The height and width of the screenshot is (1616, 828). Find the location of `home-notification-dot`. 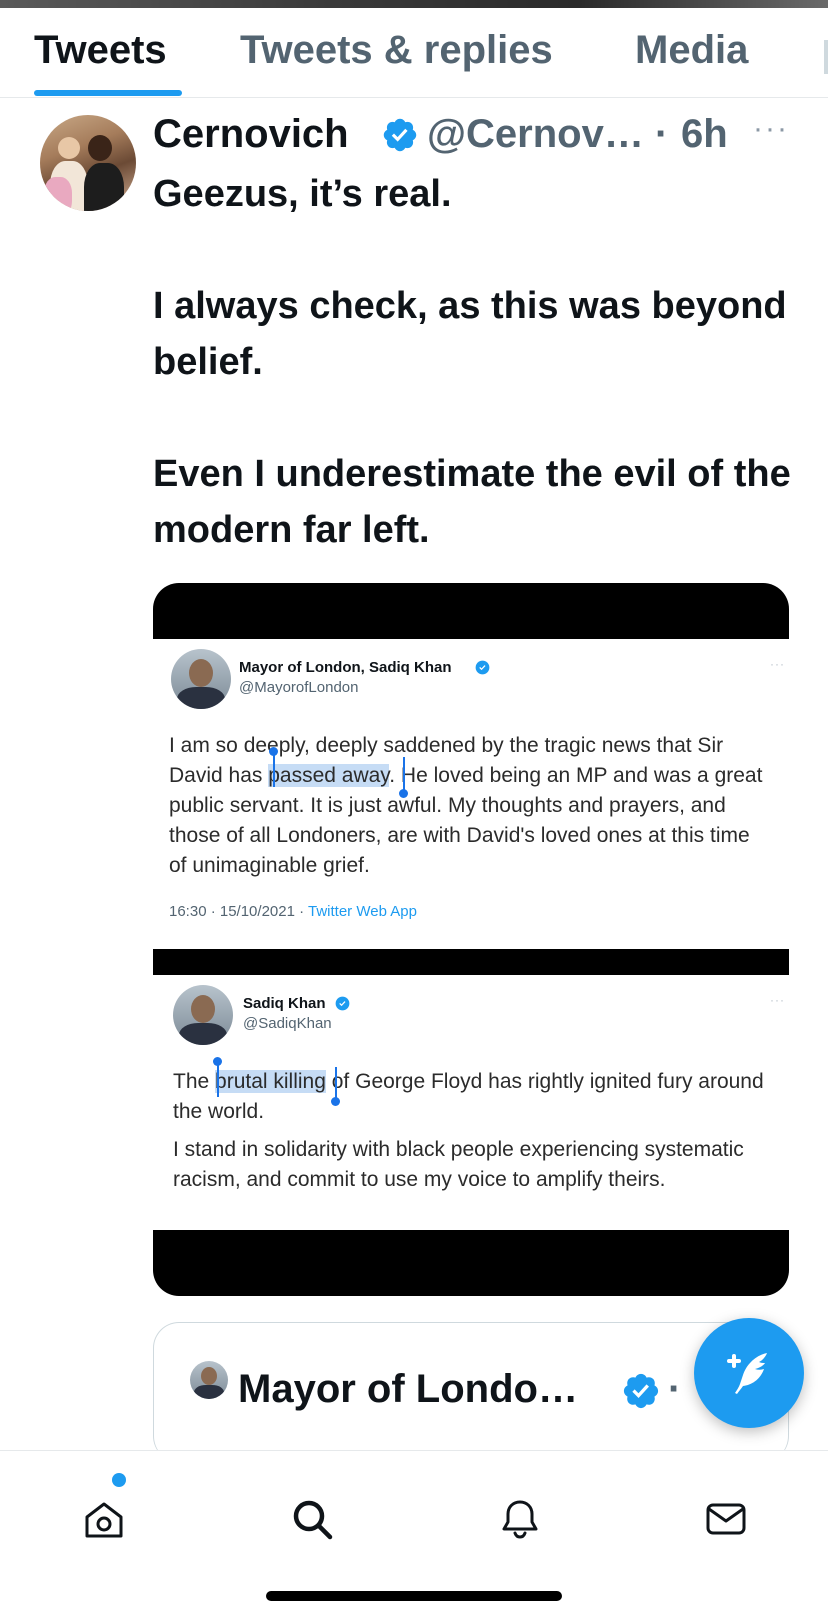

home-notification-dot is located at coordinates (119, 1480).